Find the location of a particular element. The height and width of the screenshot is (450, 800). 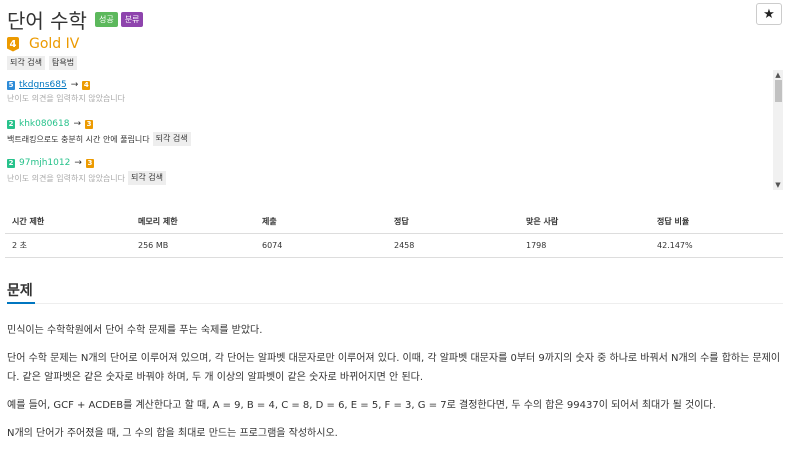

tier-label: Gold IV is located at coordinates (54, 44).